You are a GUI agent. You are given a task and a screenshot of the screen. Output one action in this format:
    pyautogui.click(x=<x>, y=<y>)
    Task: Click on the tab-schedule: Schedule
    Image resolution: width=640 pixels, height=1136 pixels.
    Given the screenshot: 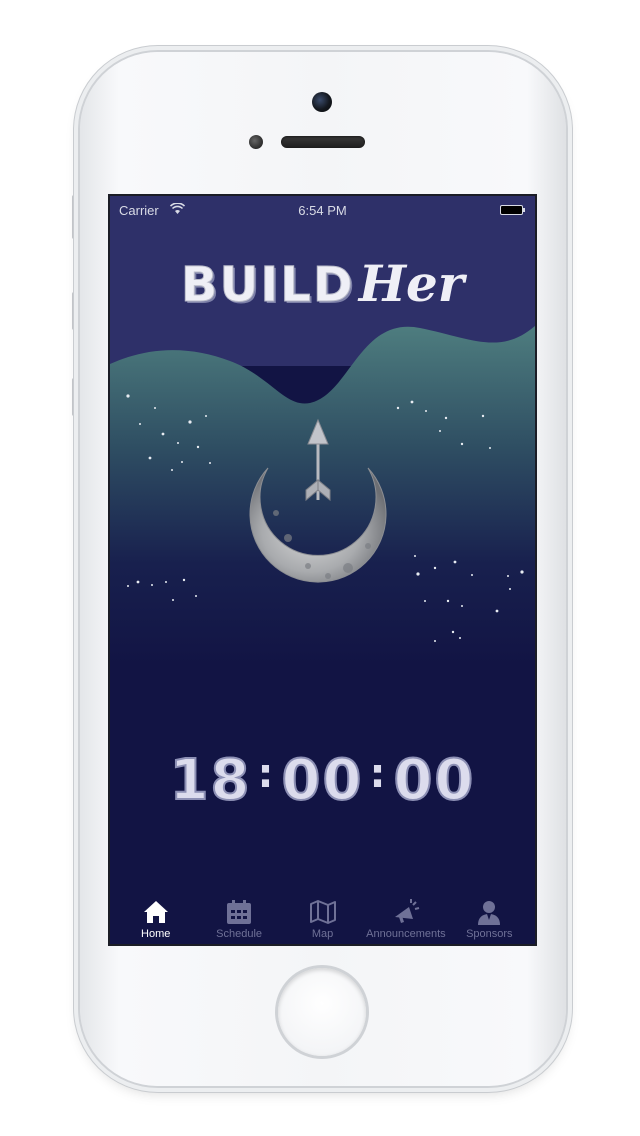 What is the action you would take?
    pyautogui.click(x=238, y=920)
    